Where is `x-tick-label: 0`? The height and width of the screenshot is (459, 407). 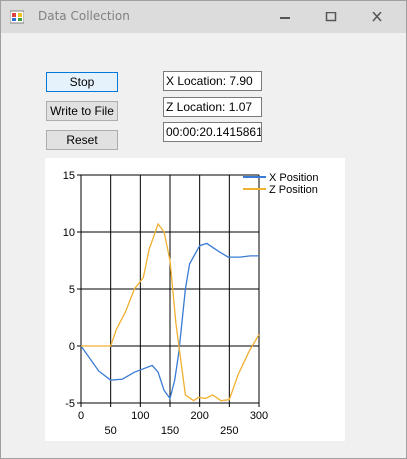 x-tick-label: 0 is located at coordinates (81, 416).